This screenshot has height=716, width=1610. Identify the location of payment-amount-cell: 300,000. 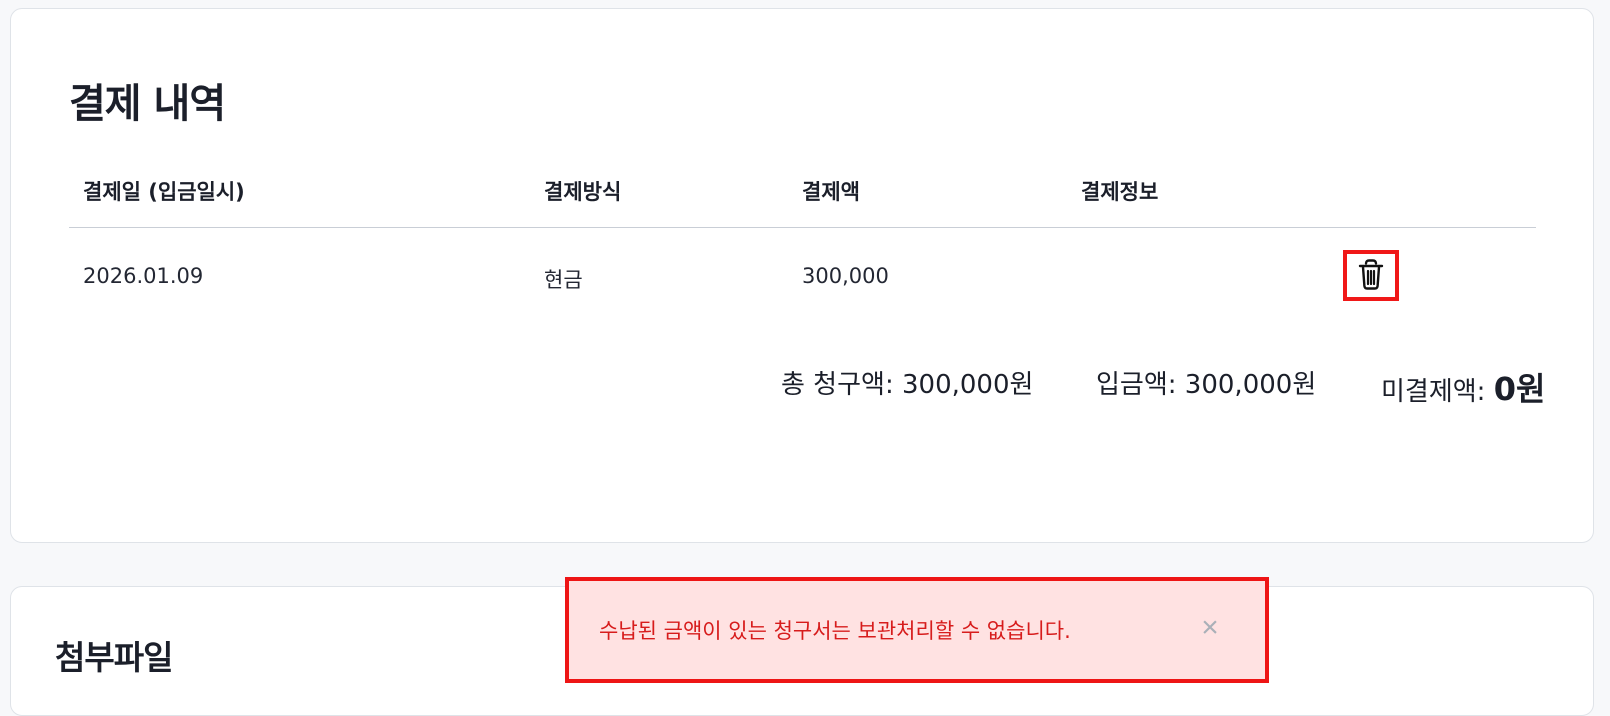
(845, 276).